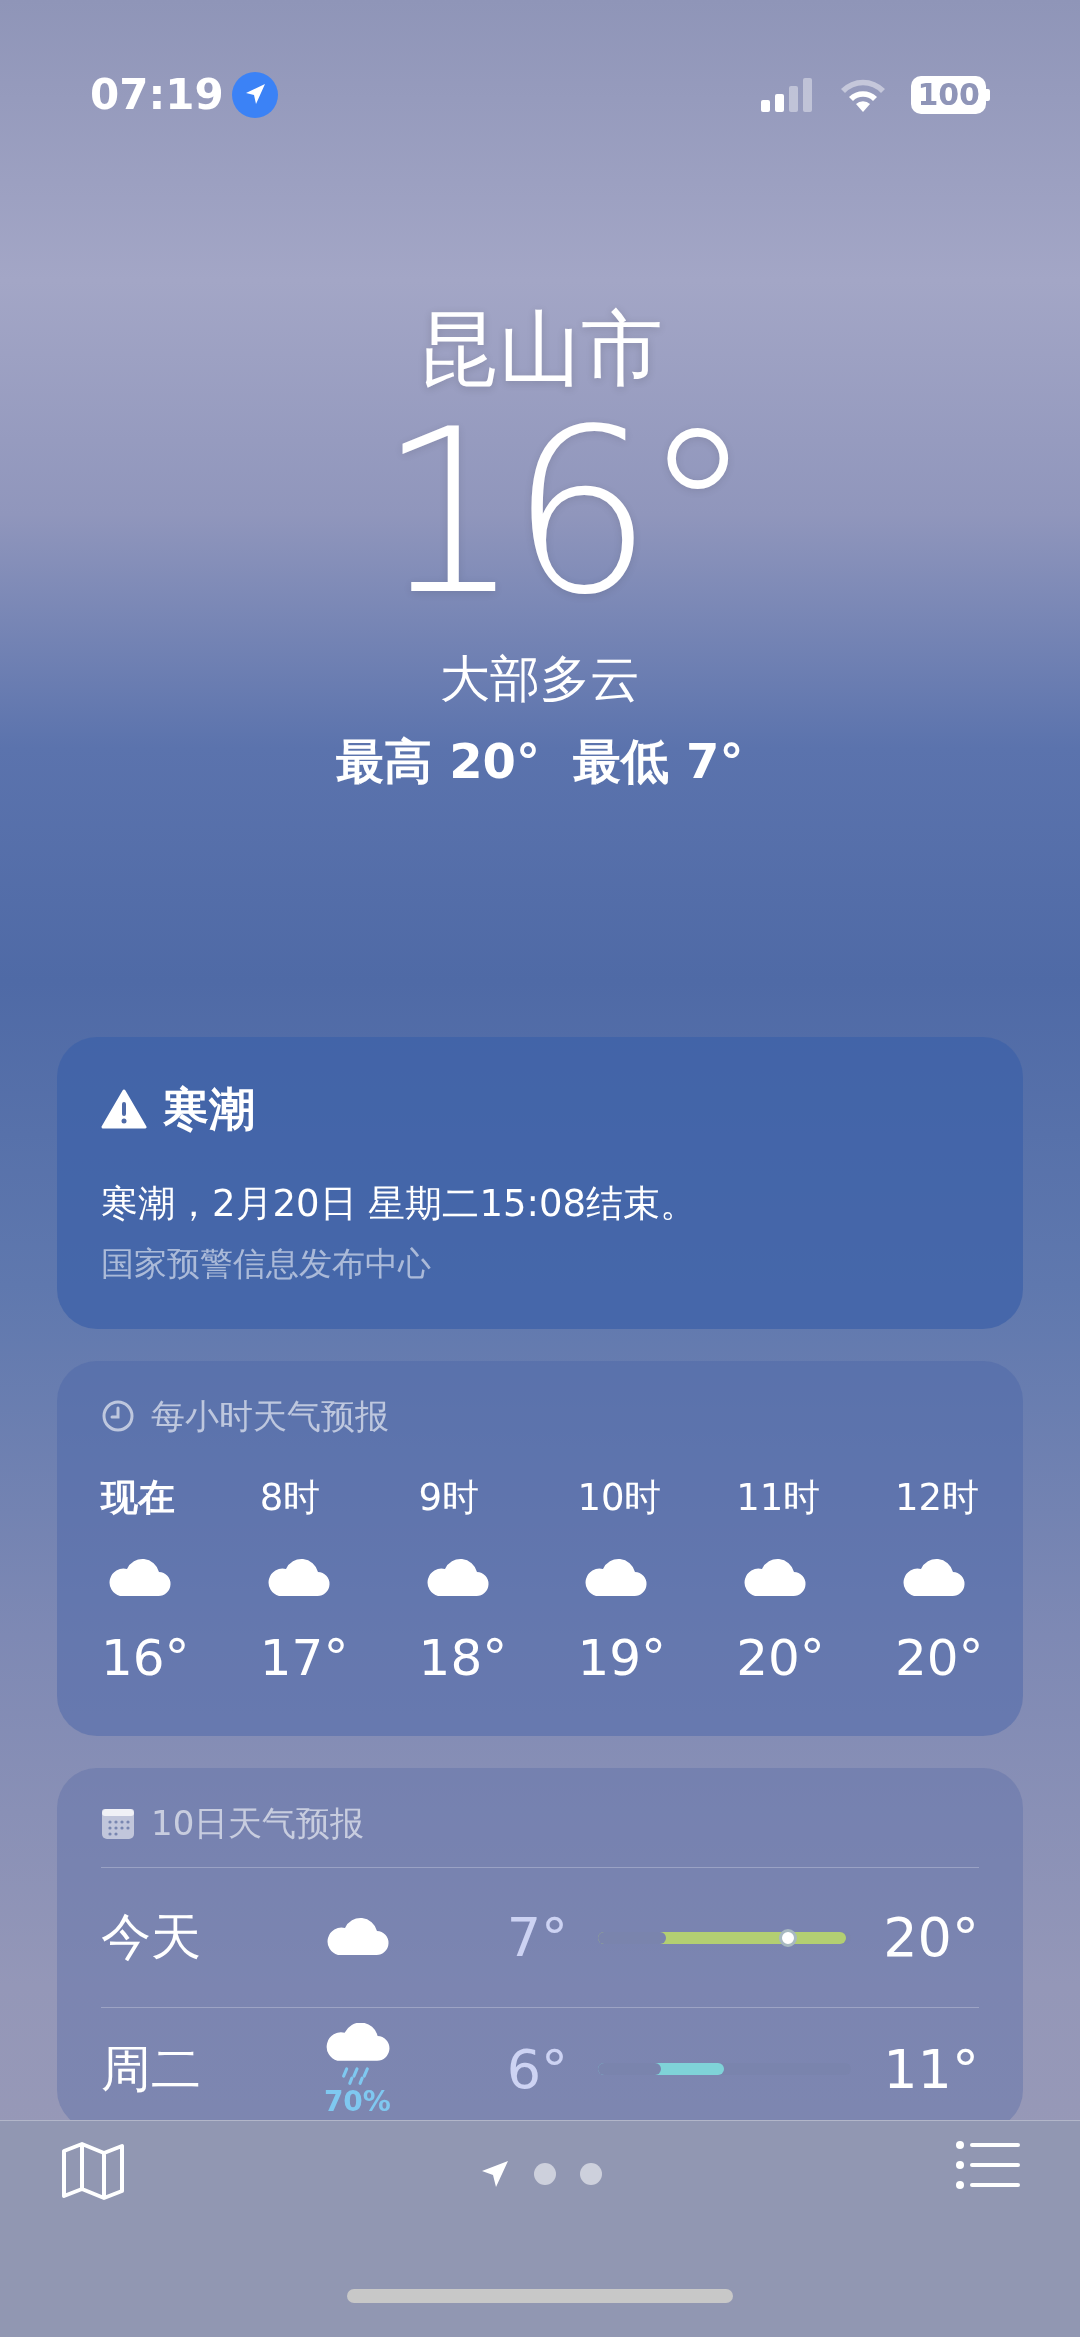 Image resolution: width=1080 pixels, height=2337 pixels. Describe the element at coordinates (560, 513) in the screenshot. I see `current-temperature: 16°` at that location.